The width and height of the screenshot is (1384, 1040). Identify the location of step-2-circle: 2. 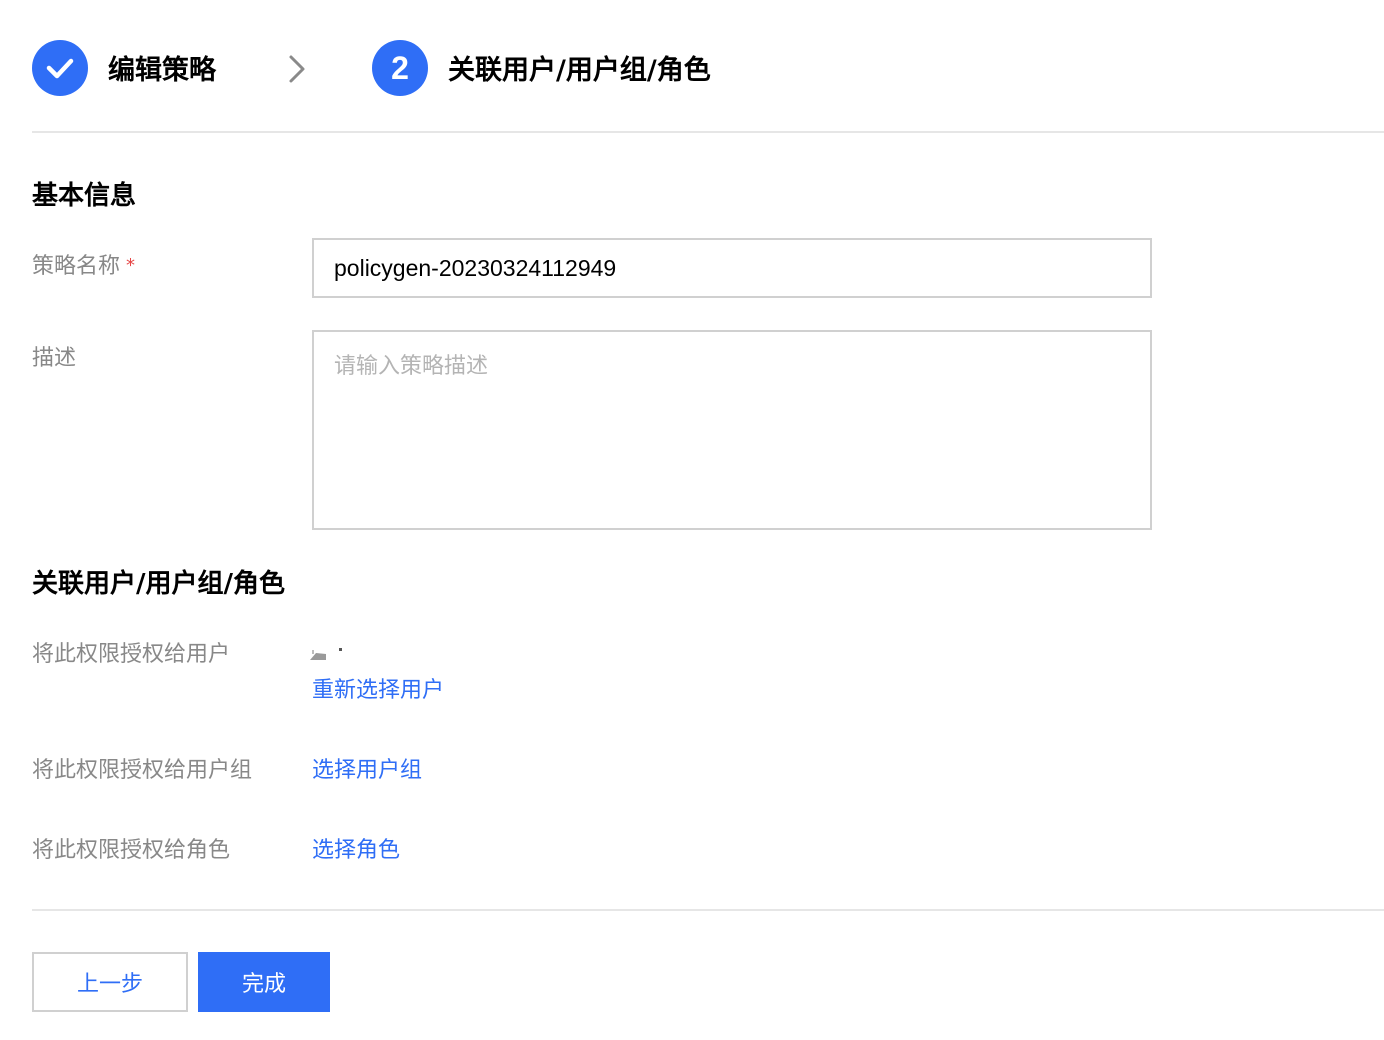
(400, 68).